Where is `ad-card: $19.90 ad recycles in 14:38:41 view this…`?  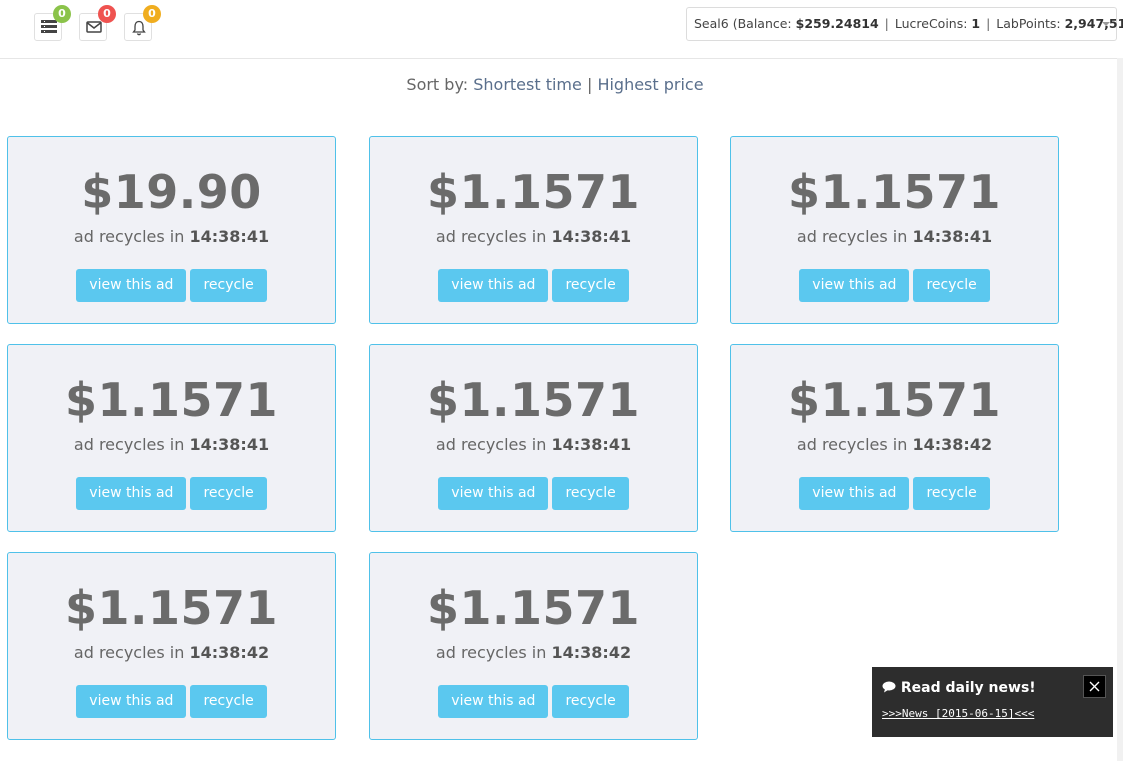 ad-card: $19.90 ad recycles in 14:38:41 view this… is located at coordinates (171, 230).